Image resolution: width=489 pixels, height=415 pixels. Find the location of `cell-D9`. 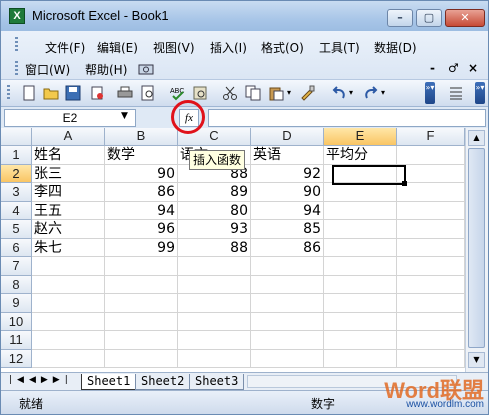

cell-D9 is located at coordinates (287, 303).